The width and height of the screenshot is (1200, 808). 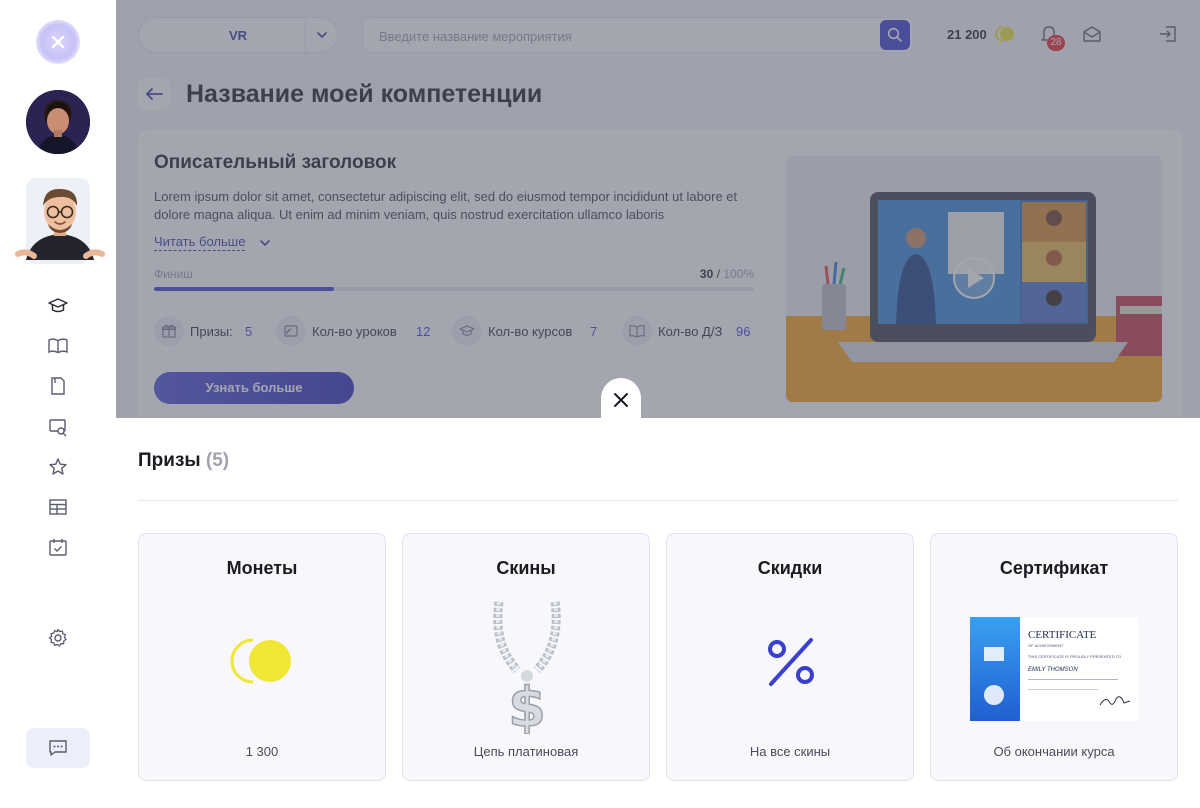 I want to click on percent-icon, so click(x=791, y=662).